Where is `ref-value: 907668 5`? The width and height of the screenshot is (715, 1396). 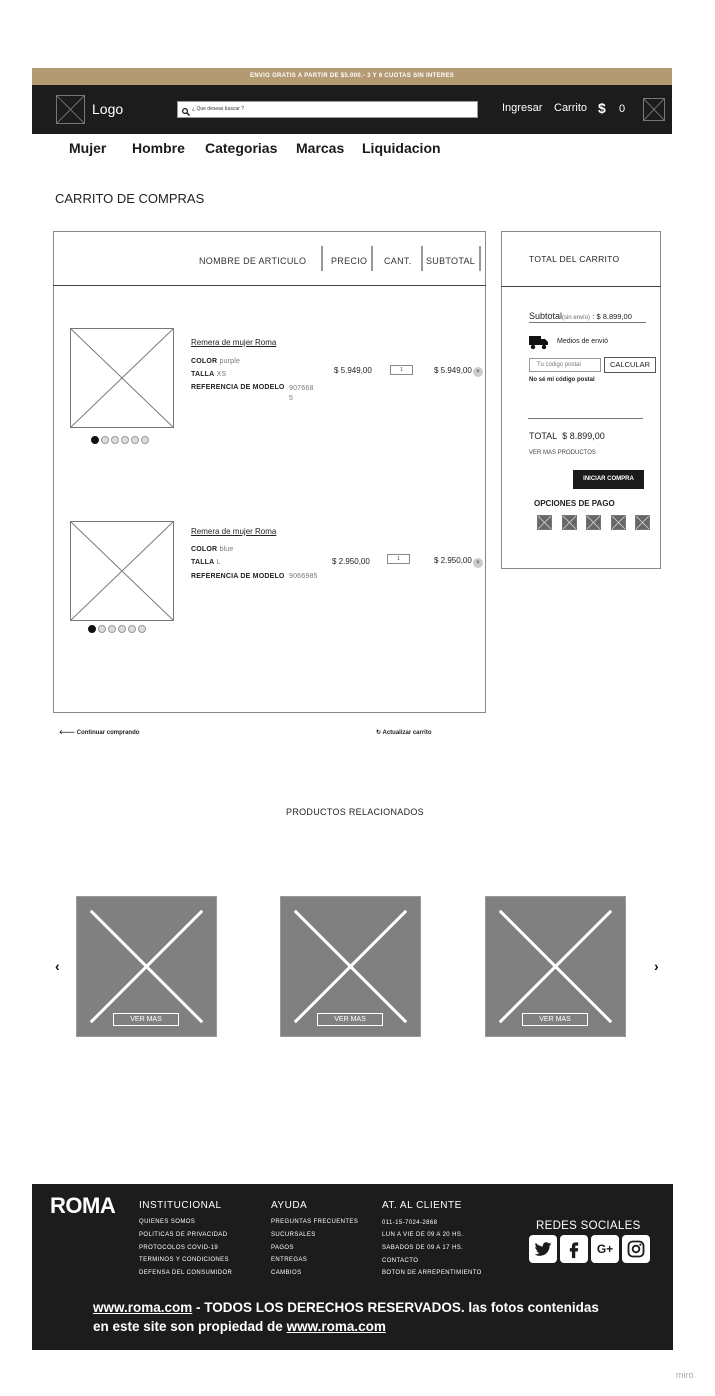 ref-value: 907668 5 is located at coordinates (301, 394).